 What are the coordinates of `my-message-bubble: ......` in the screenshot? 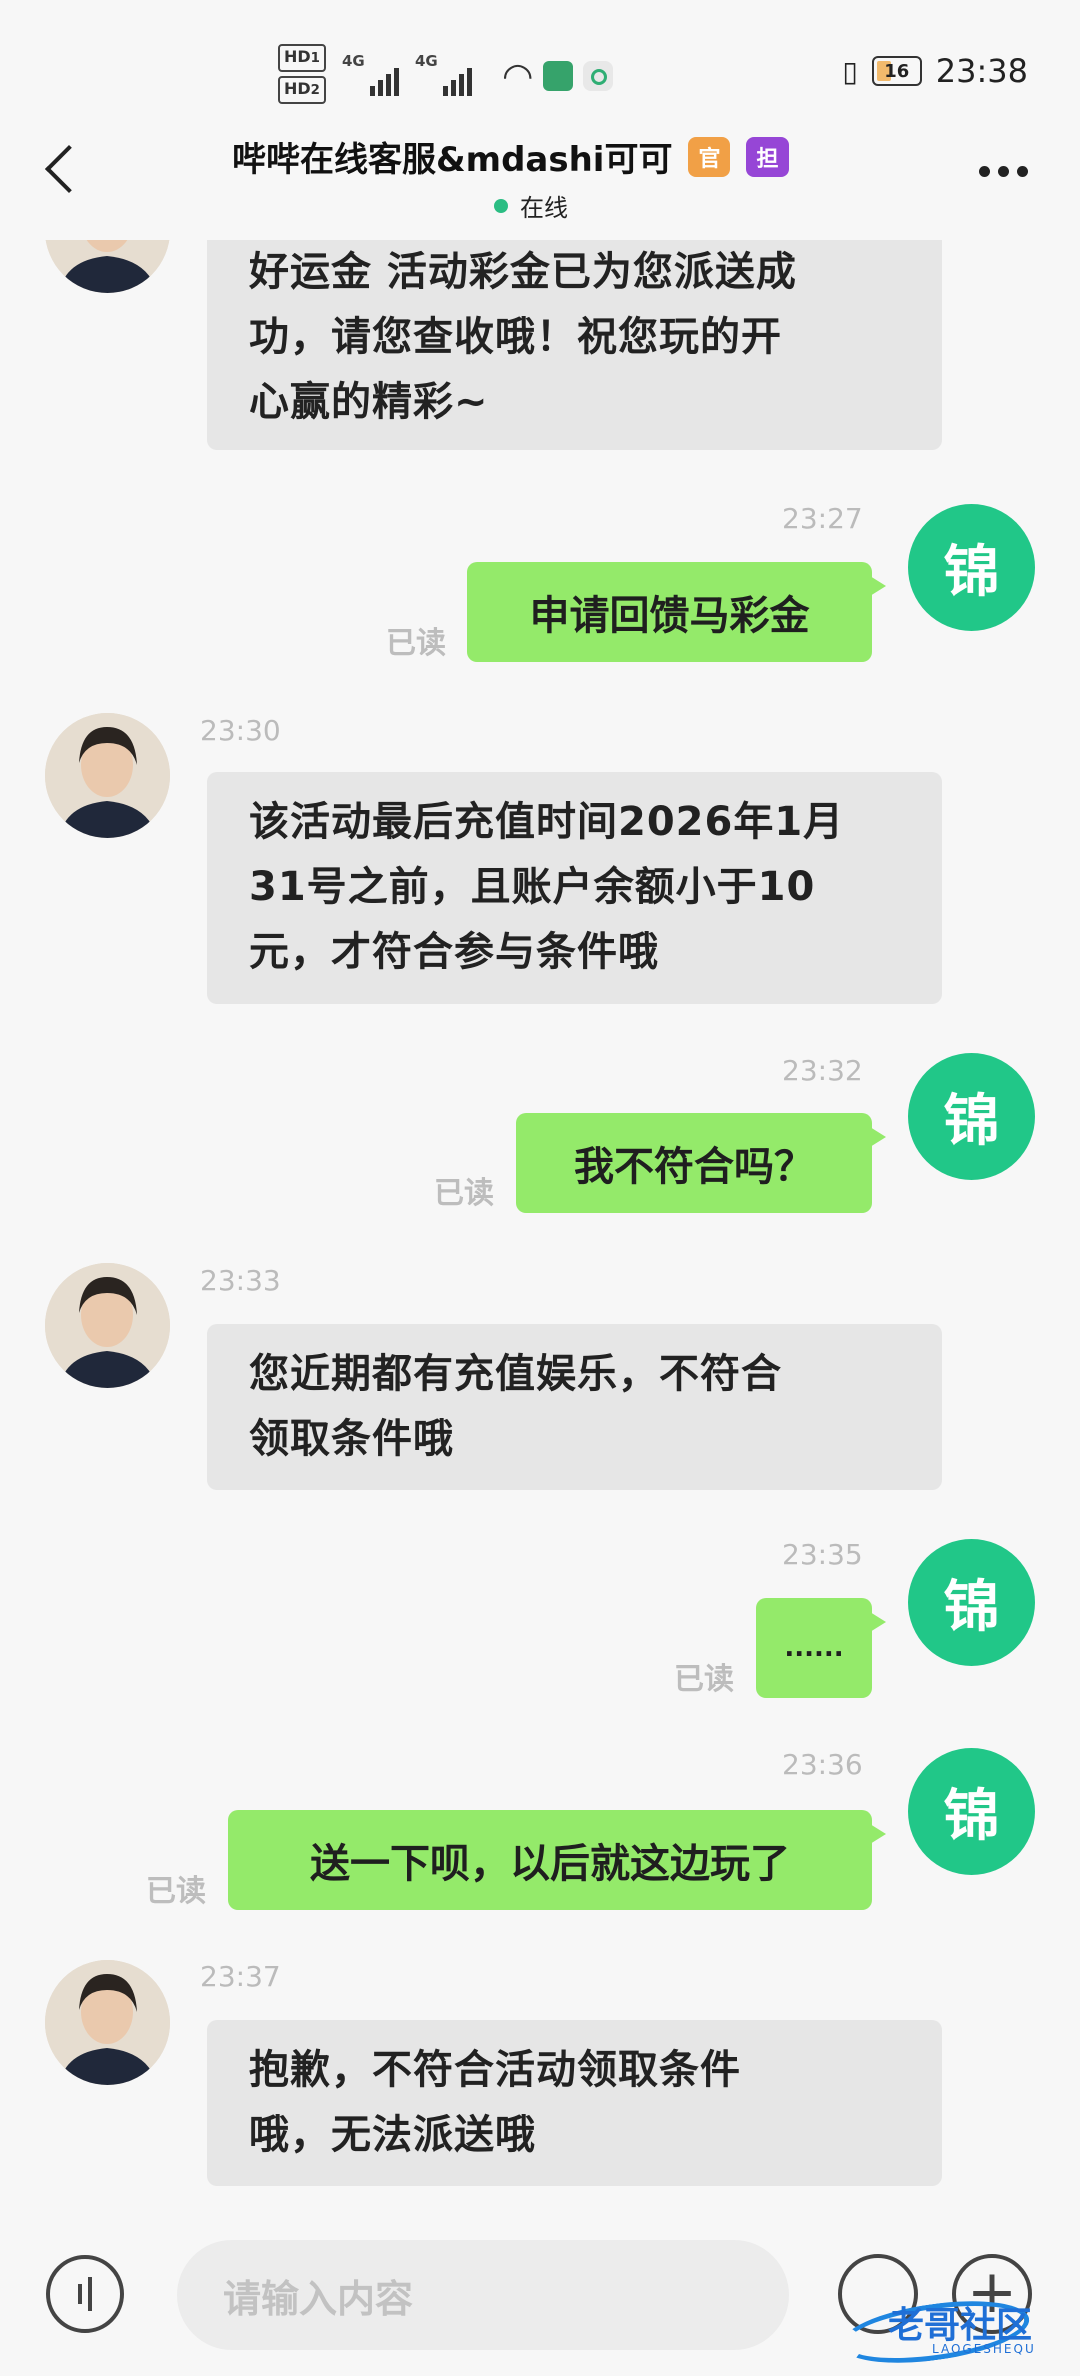 It's located at (821, 1648).